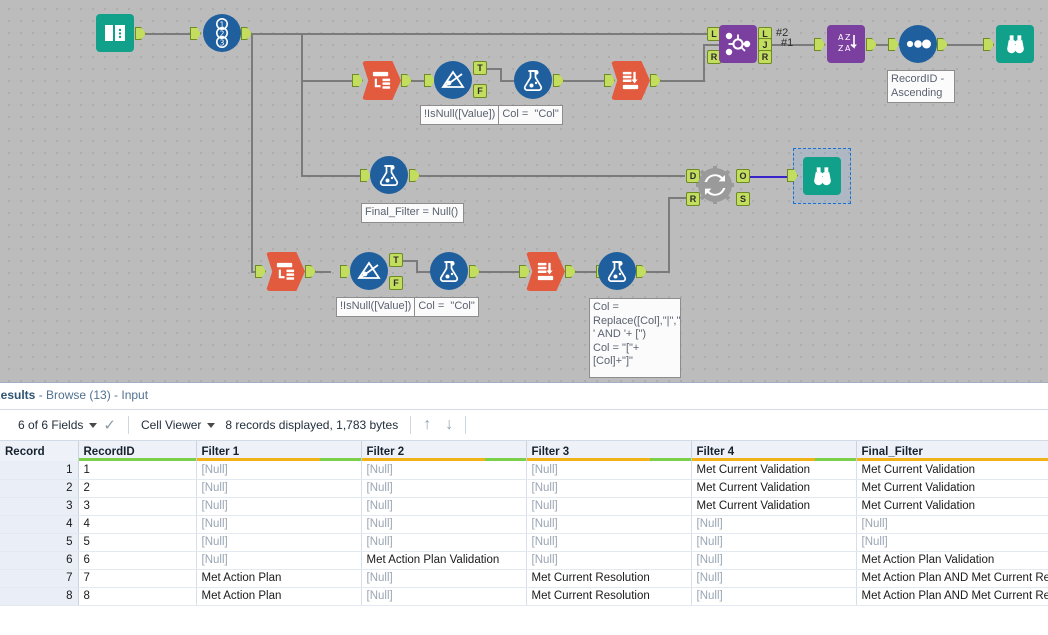 The height and width of the screenshot is (635, 1048). I want to click on crosstab-top-output-anchor, so click(655, 80).